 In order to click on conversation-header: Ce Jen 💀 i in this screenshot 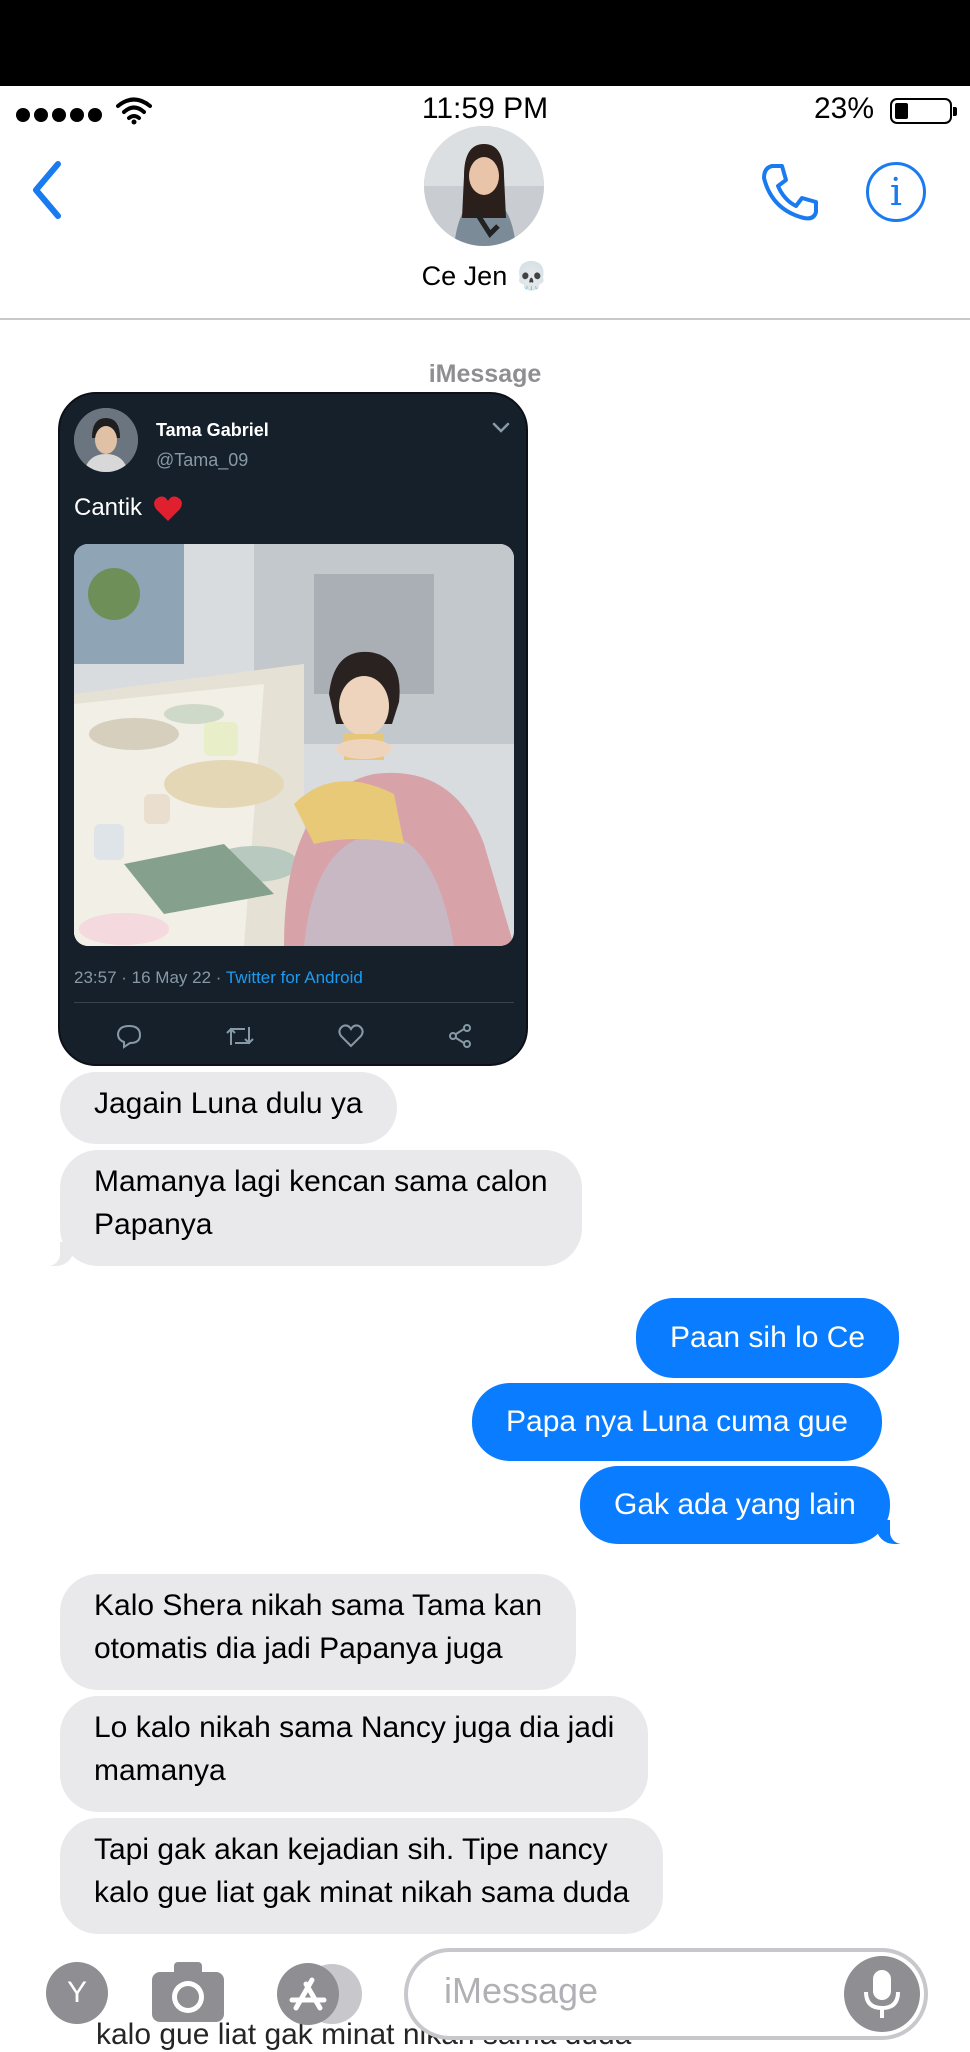, I will do `click(485, 223)`.